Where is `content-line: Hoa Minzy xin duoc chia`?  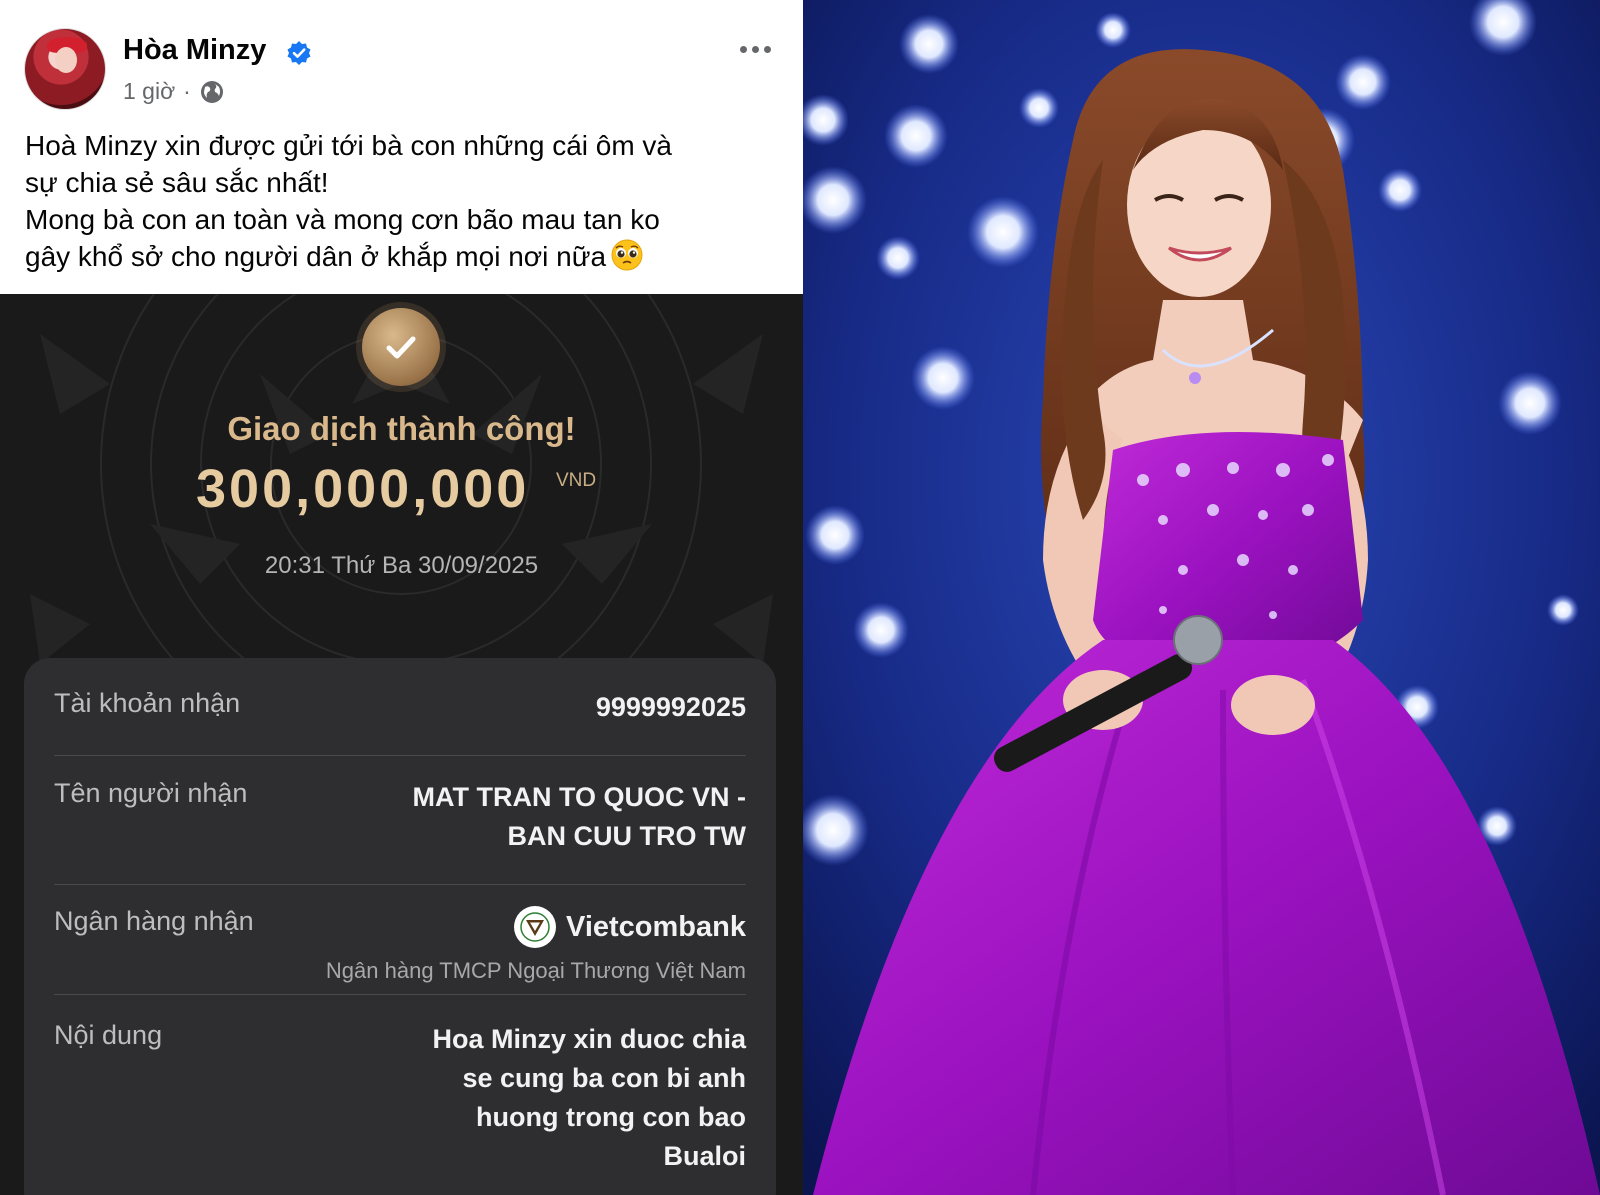
content-line: Hoa Minzy xin duoc chia is located at coordinates (589, 1039).